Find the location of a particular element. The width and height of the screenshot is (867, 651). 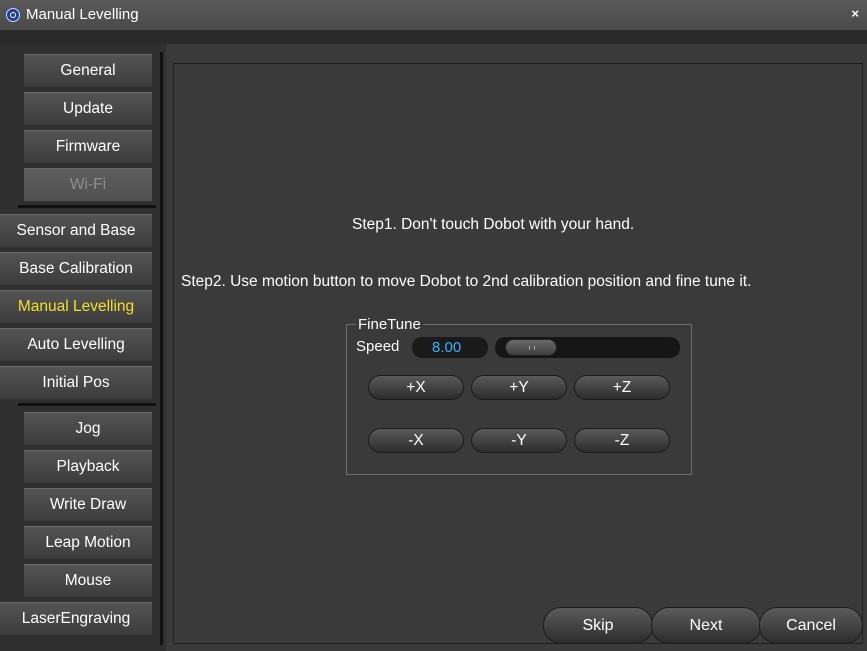

minus-z-button: -Z is located at coordinates (622, 440).